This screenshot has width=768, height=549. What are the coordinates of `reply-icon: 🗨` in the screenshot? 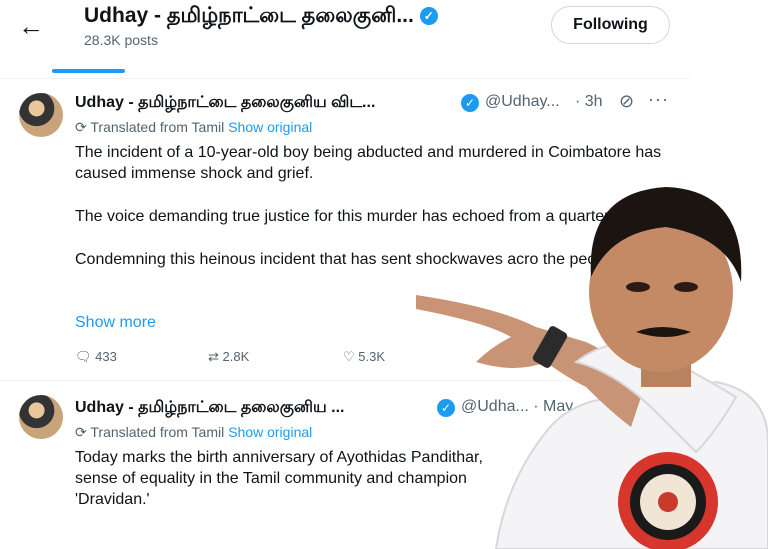 It's located at (83, 356).